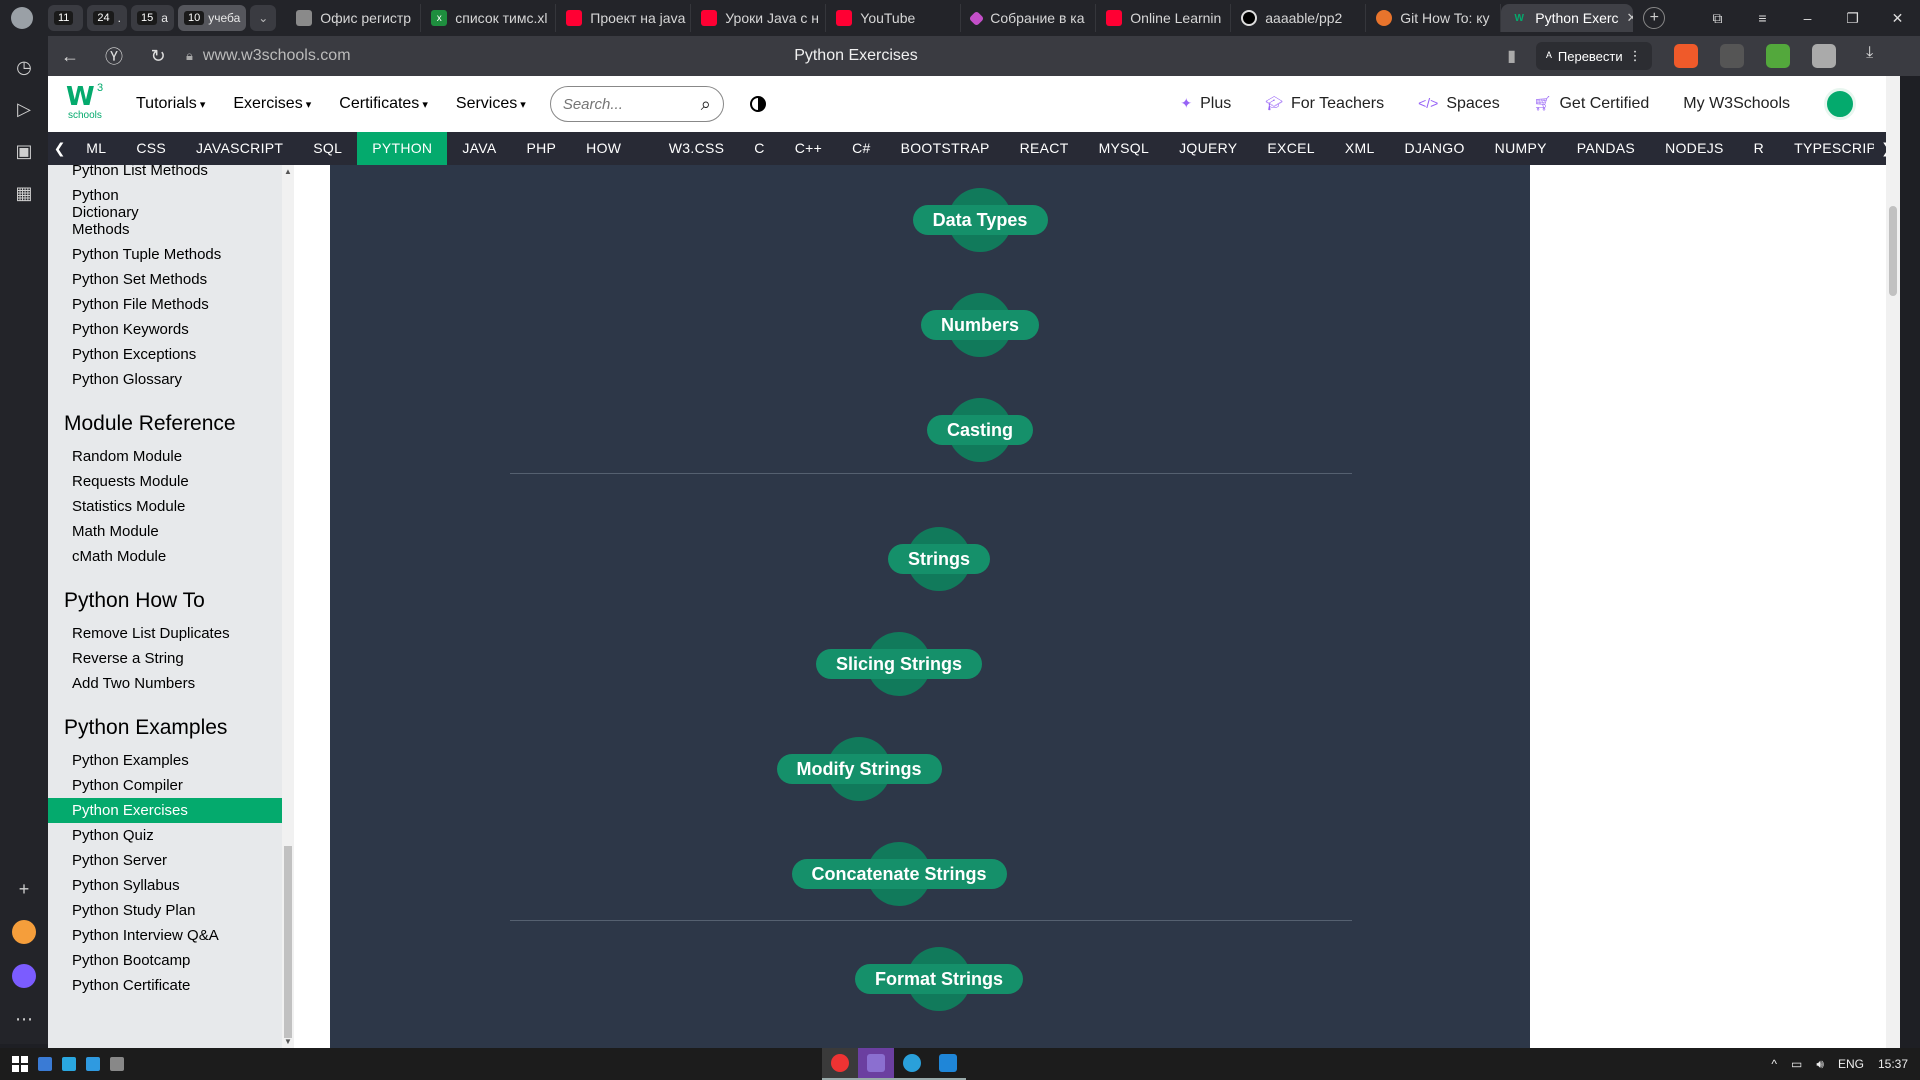  I want to click on media-play-icon: ▷, so click(24, 109).